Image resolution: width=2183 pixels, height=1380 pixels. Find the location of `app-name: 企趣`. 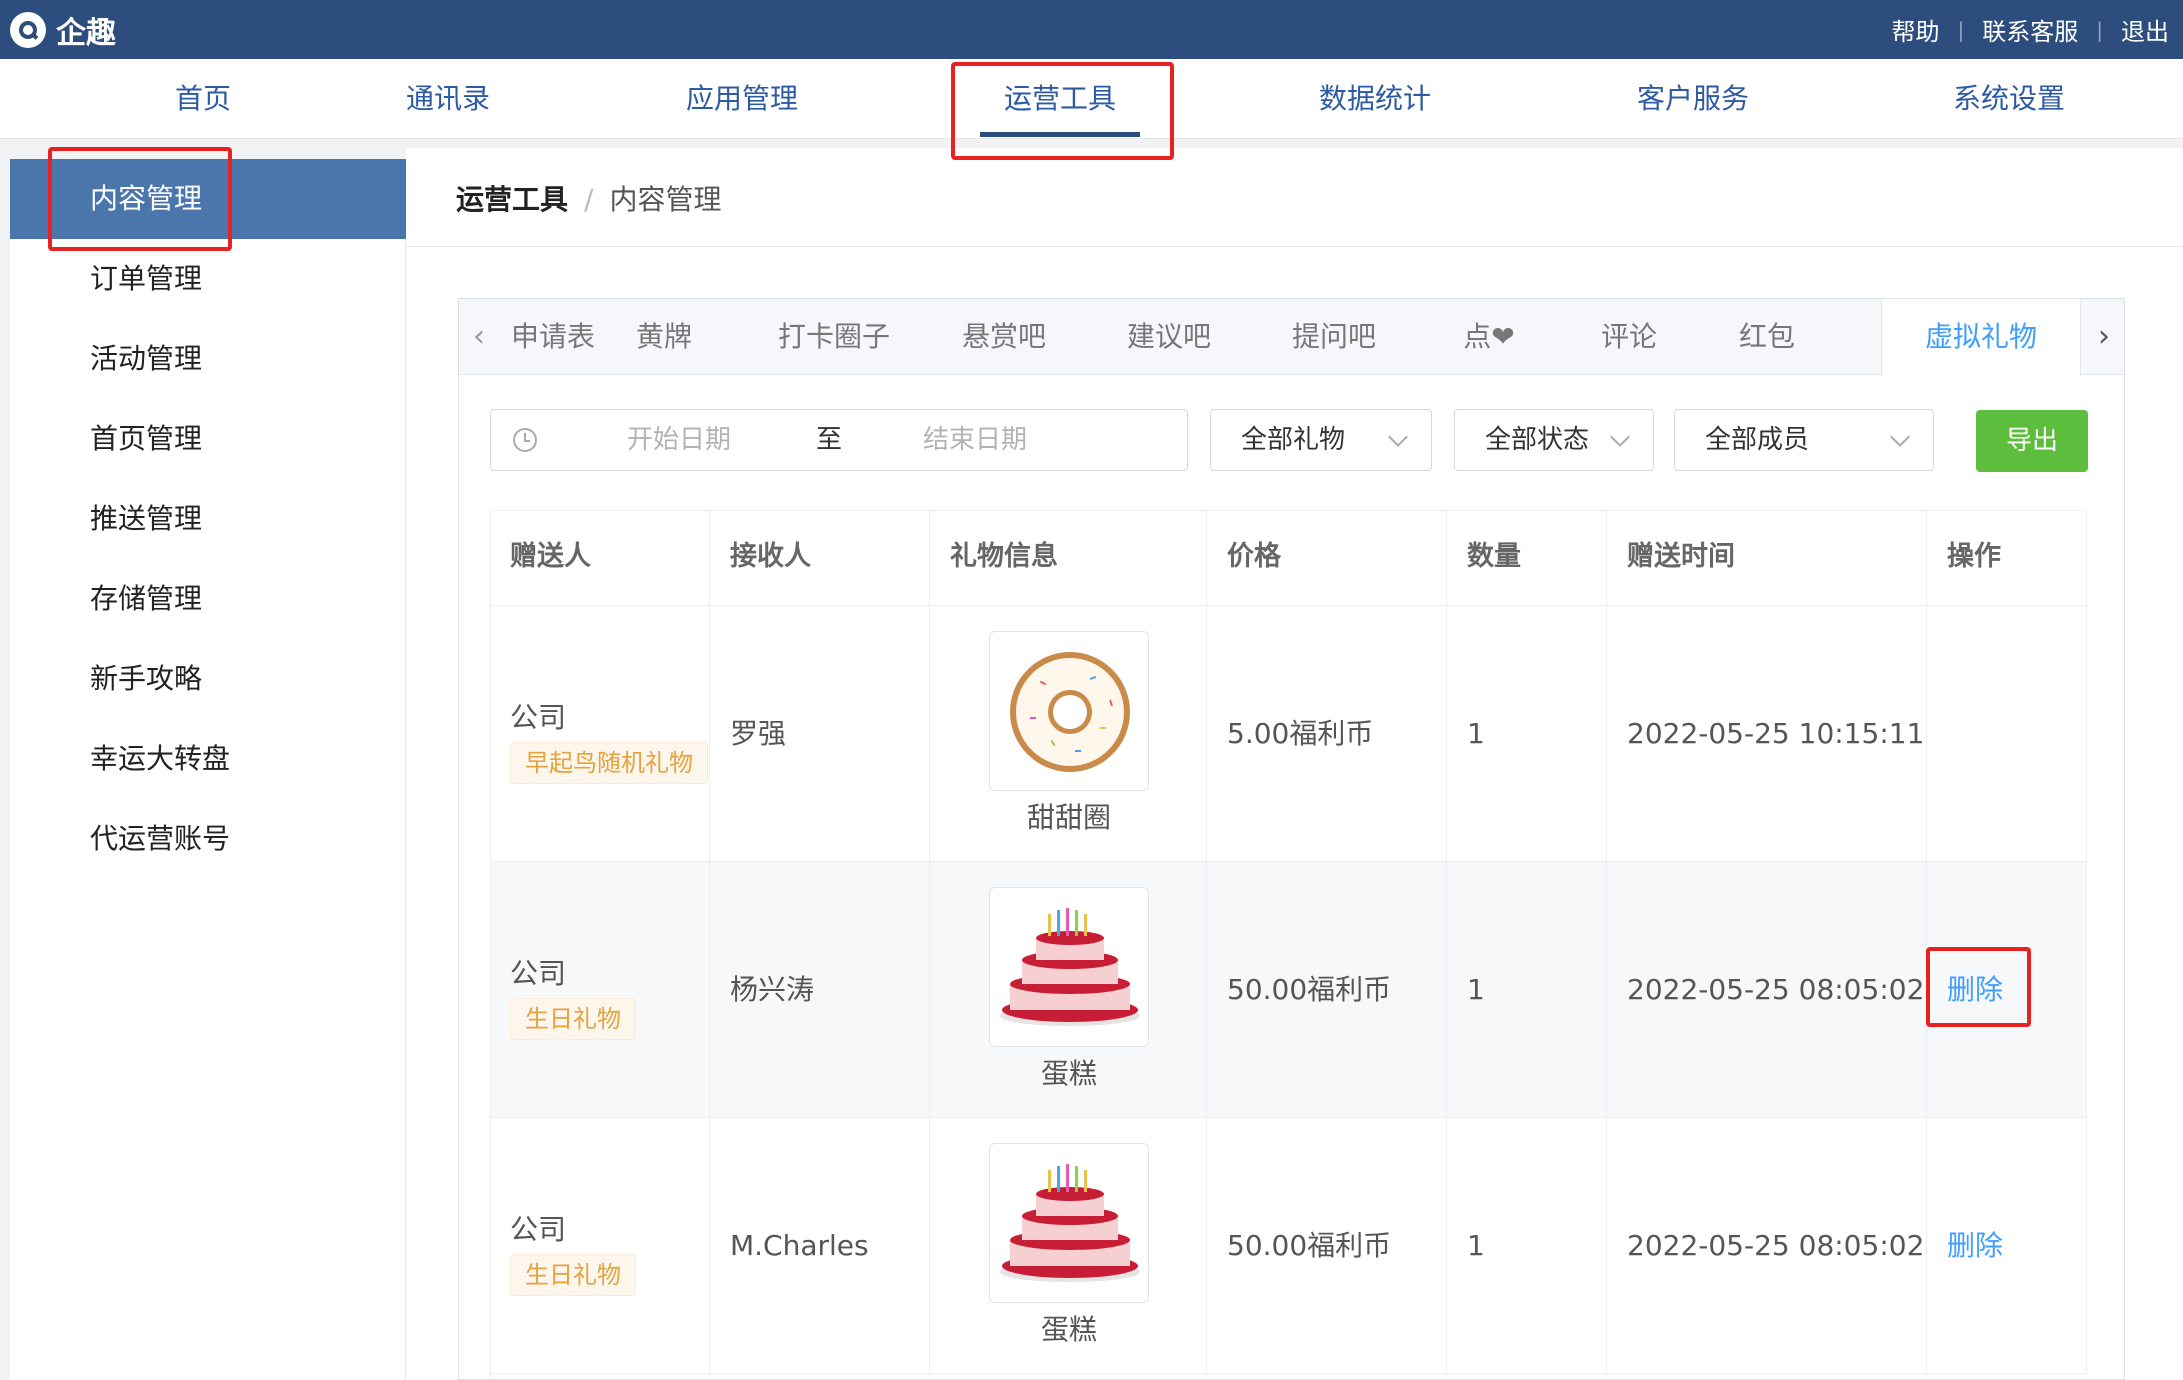

app-name: 企趣 is located at coordinates (86, 33).